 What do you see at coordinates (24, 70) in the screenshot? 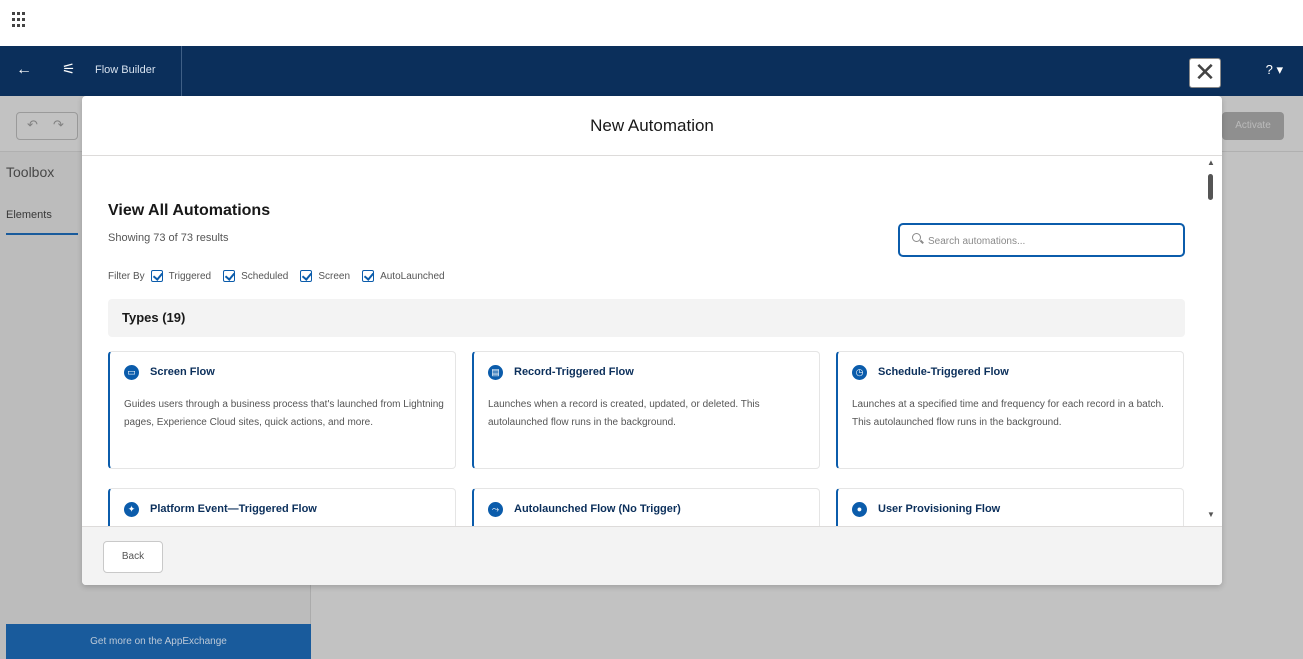
I see `back-arrow-icon: ←` at bounding box center [24, 70].